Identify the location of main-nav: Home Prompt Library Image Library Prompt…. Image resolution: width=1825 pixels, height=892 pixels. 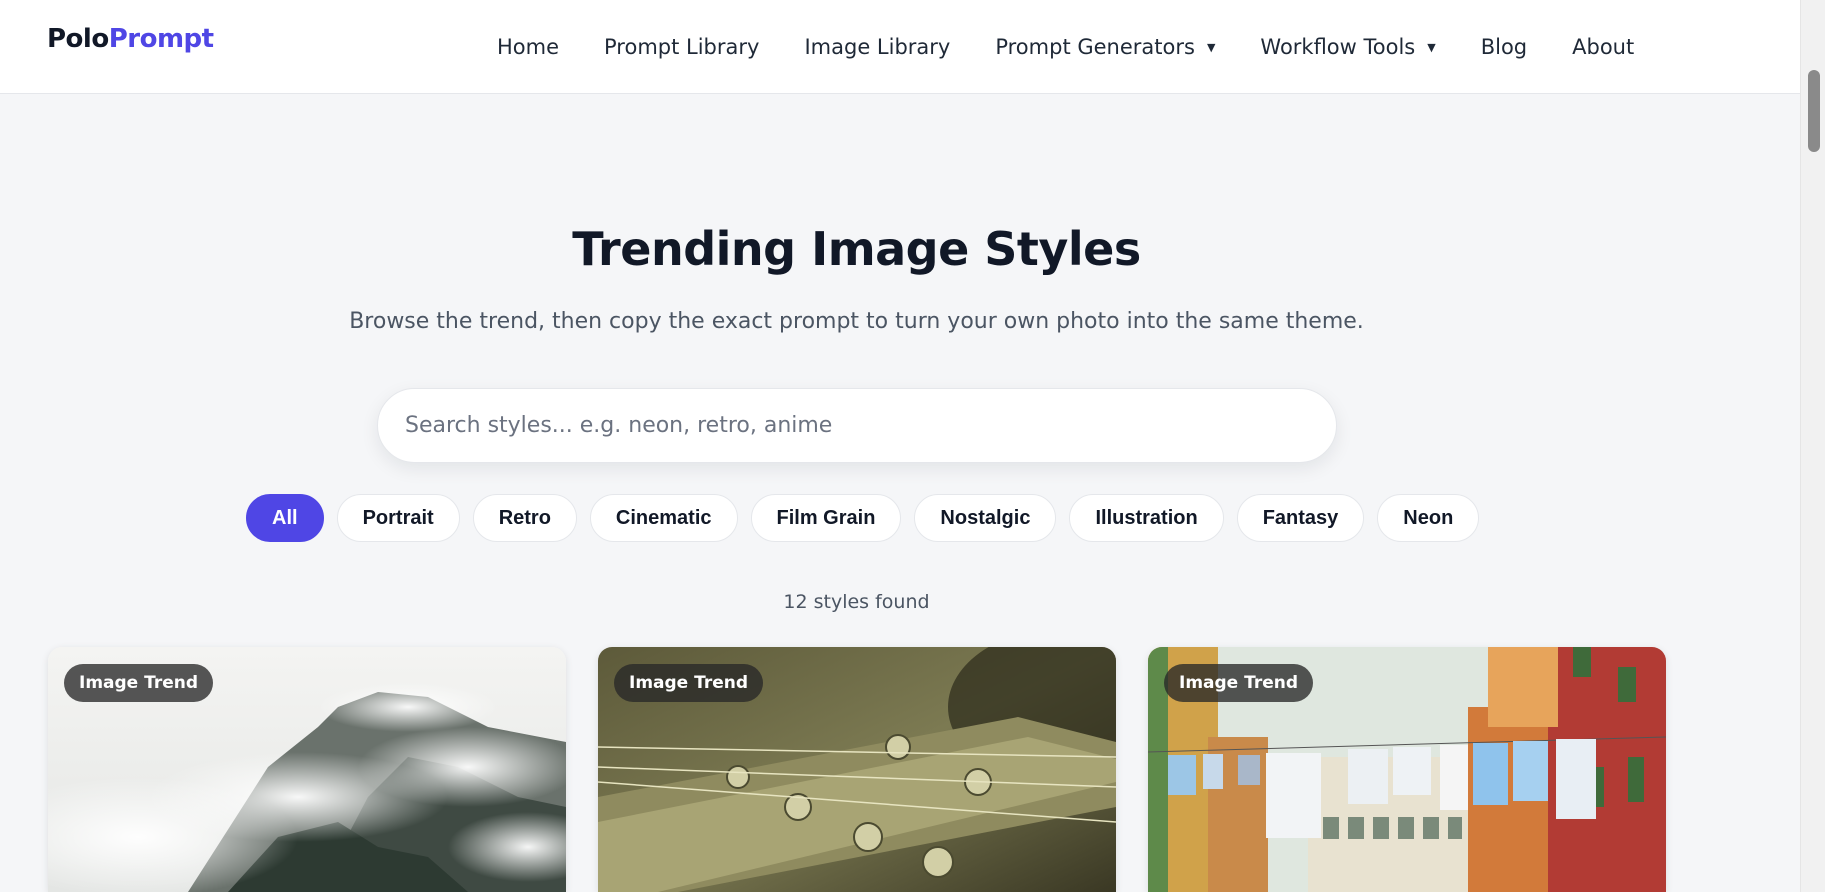
(1065, 47).